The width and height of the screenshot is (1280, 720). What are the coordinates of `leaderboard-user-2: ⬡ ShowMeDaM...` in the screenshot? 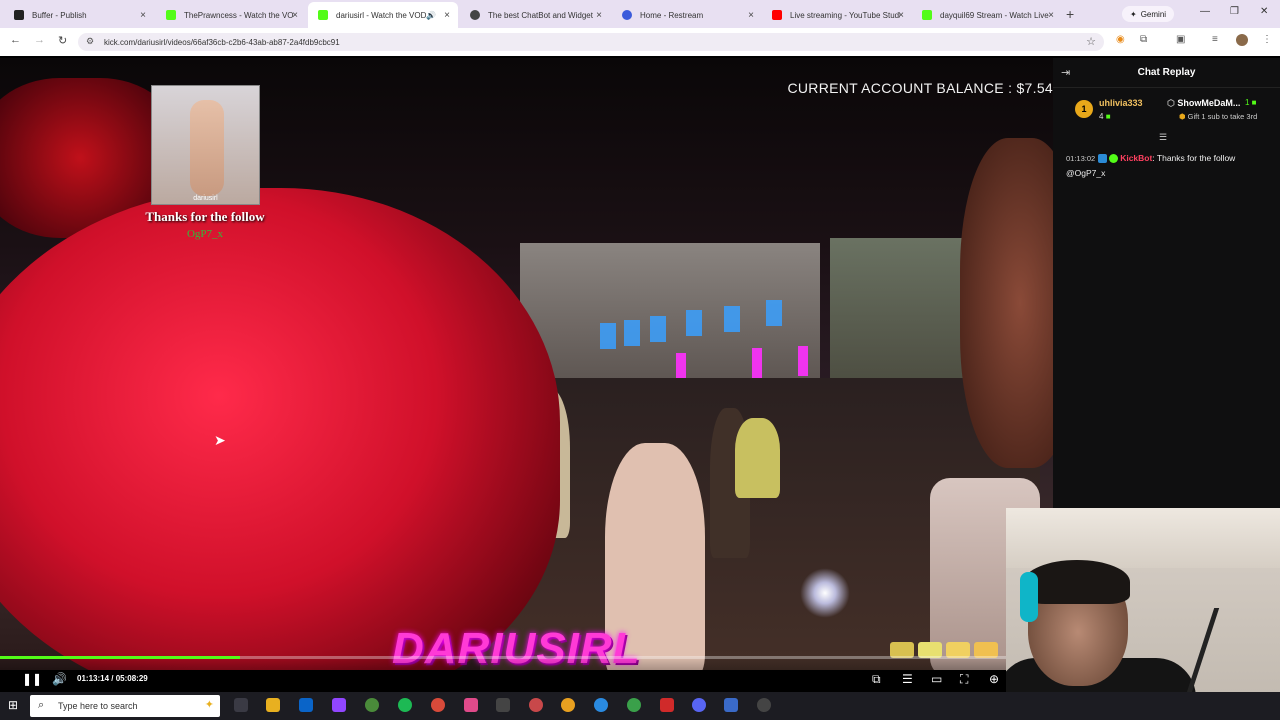 It's located at (1203, 103).